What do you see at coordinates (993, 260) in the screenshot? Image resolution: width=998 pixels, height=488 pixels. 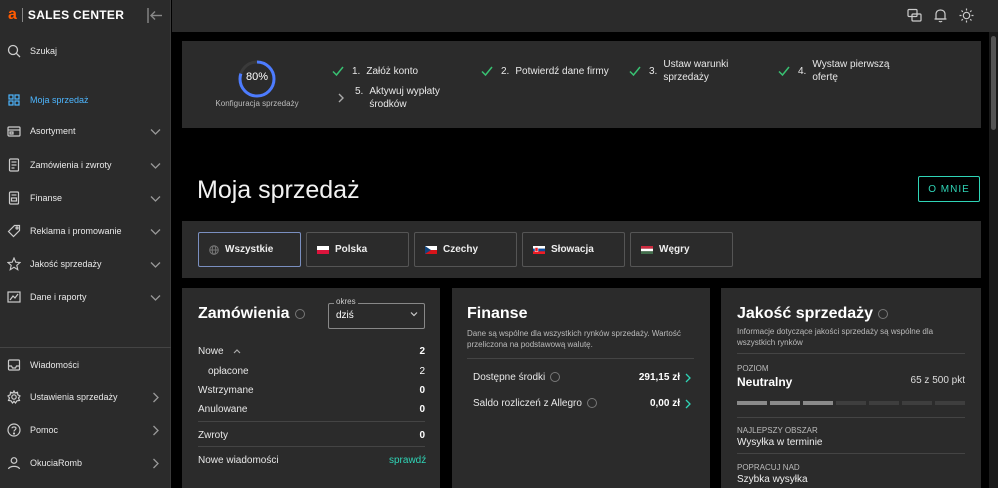 I see `scrollbar` at bounding box center [993, 260].